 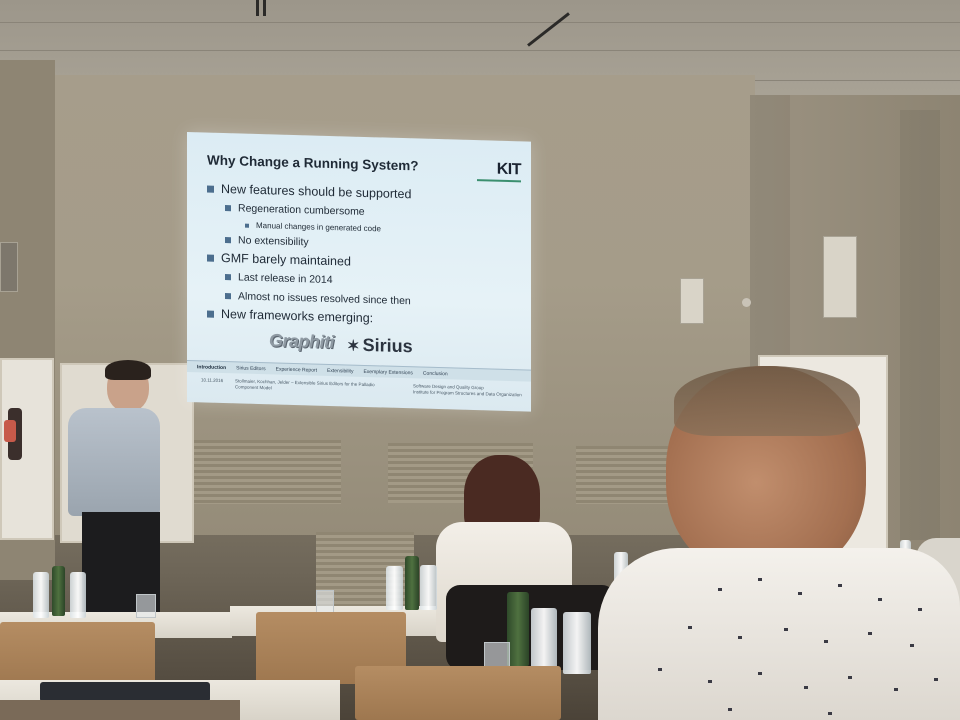 What do you see at coordinates (313, 163) in the screenshot?
I see `slide-title: Why Change a Running System?` at bounding box center [313, 163].